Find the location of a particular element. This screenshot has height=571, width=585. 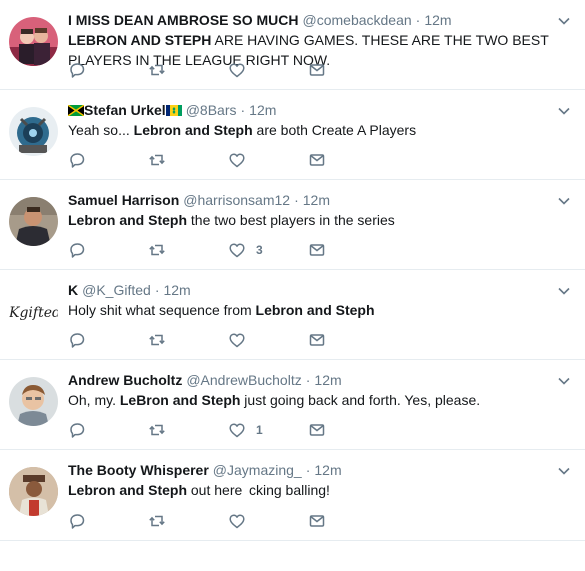

user-handle: @harrisonsam12 is located at coordinates (236, 200).